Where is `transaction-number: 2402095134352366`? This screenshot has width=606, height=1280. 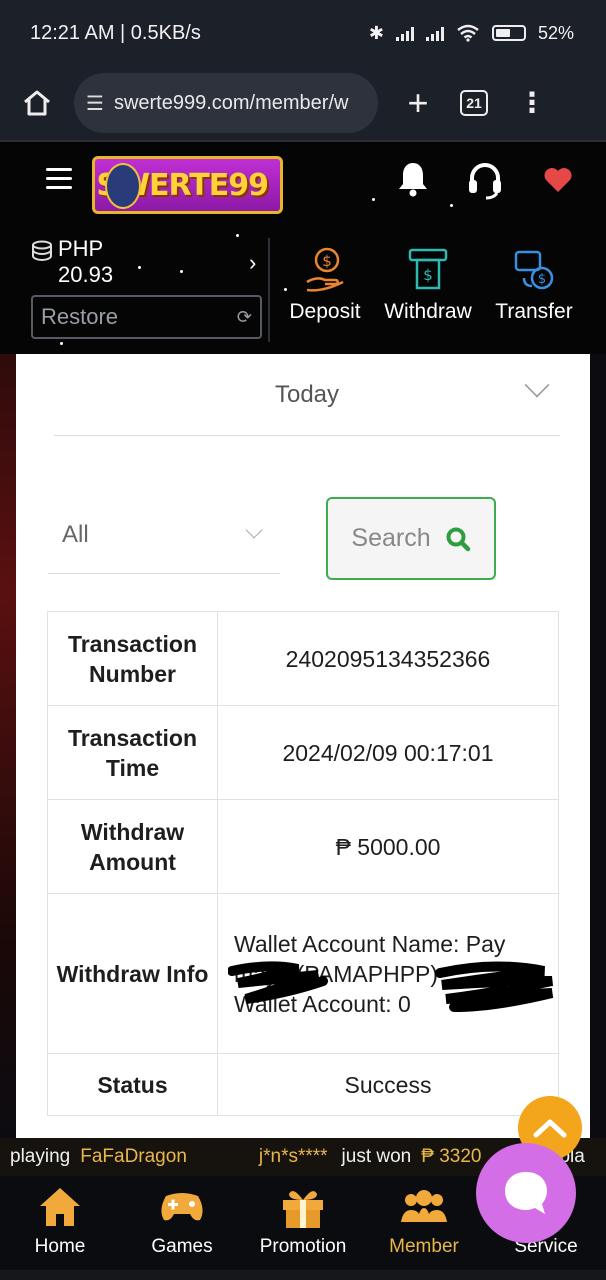
transaction-number: 2402095134352366 is located at coordinates (388, 658).